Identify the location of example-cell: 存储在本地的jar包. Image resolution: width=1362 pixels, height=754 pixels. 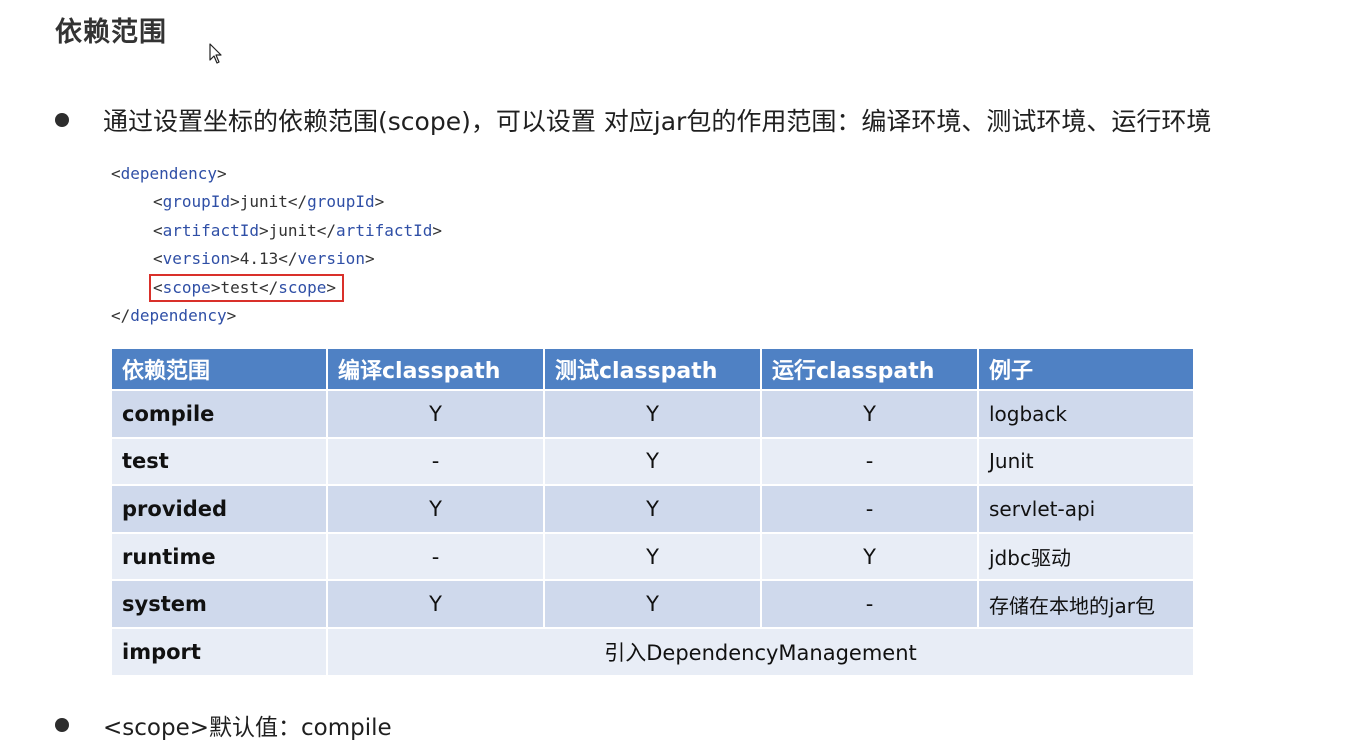
(1086, 604).